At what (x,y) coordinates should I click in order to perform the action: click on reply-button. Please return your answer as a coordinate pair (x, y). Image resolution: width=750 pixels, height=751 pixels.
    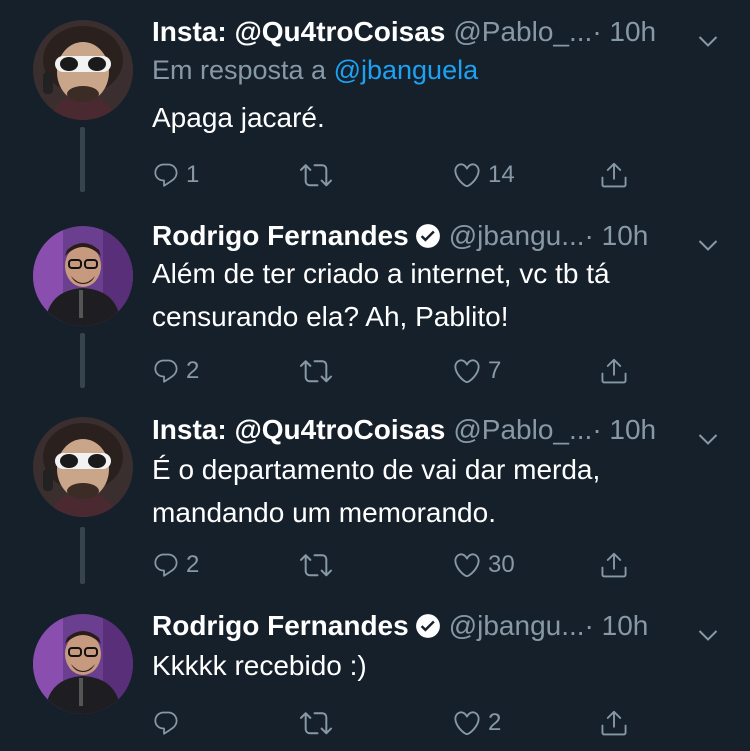
    Looking at the image, I should click on (169, 723).